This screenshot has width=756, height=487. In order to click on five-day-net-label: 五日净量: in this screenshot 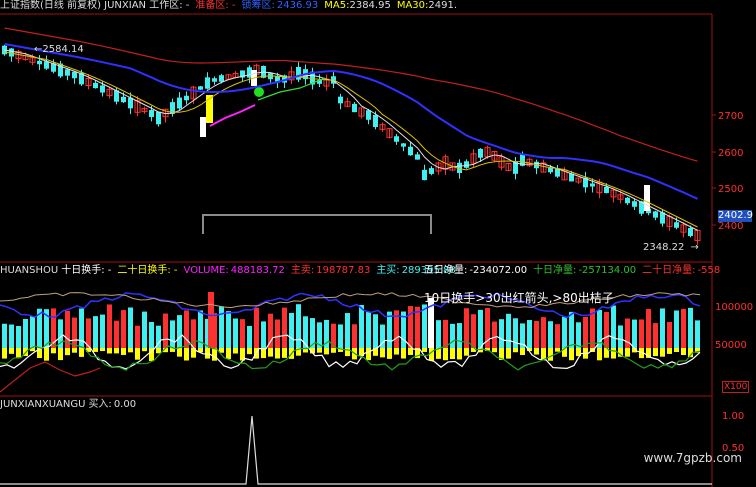, I will do `click(446, 270)`.